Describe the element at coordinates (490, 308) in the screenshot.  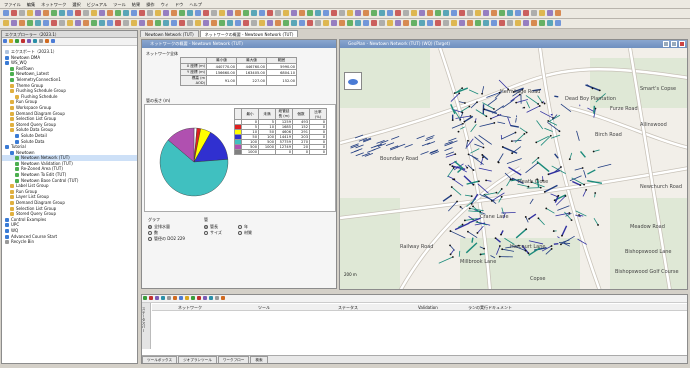
I see `results-column-header: ランの実行ドキュメント` at that location.